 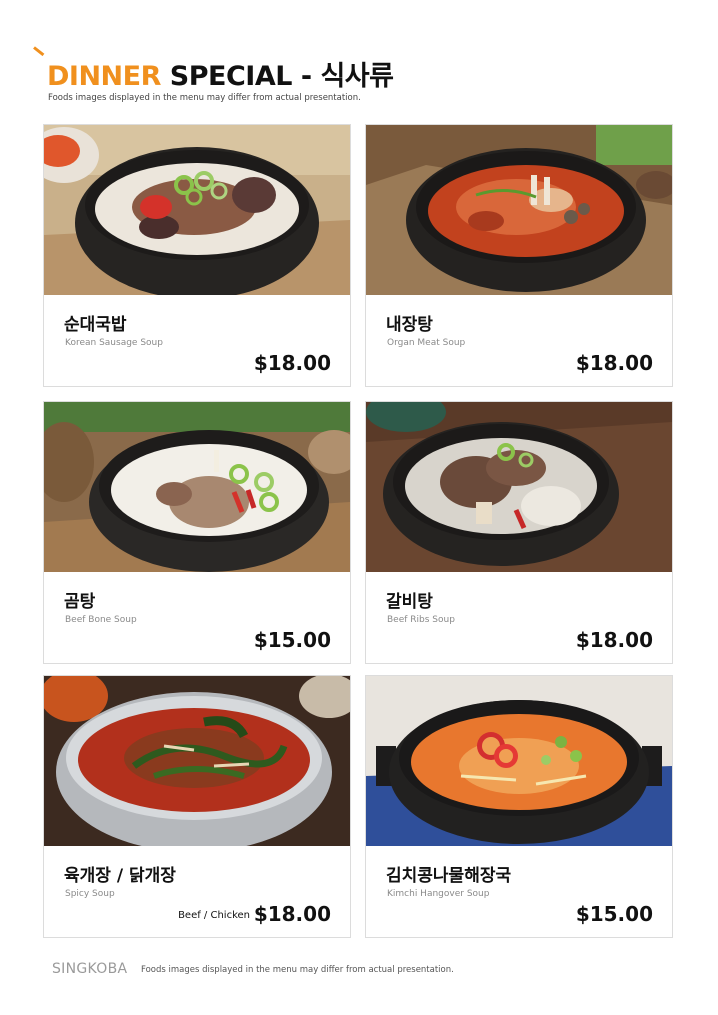 What do you see at coordinates (214, 915) in the screenshot?
I see `menu-item-variant: Beef / Chicken` at bounding box center [214, 915].